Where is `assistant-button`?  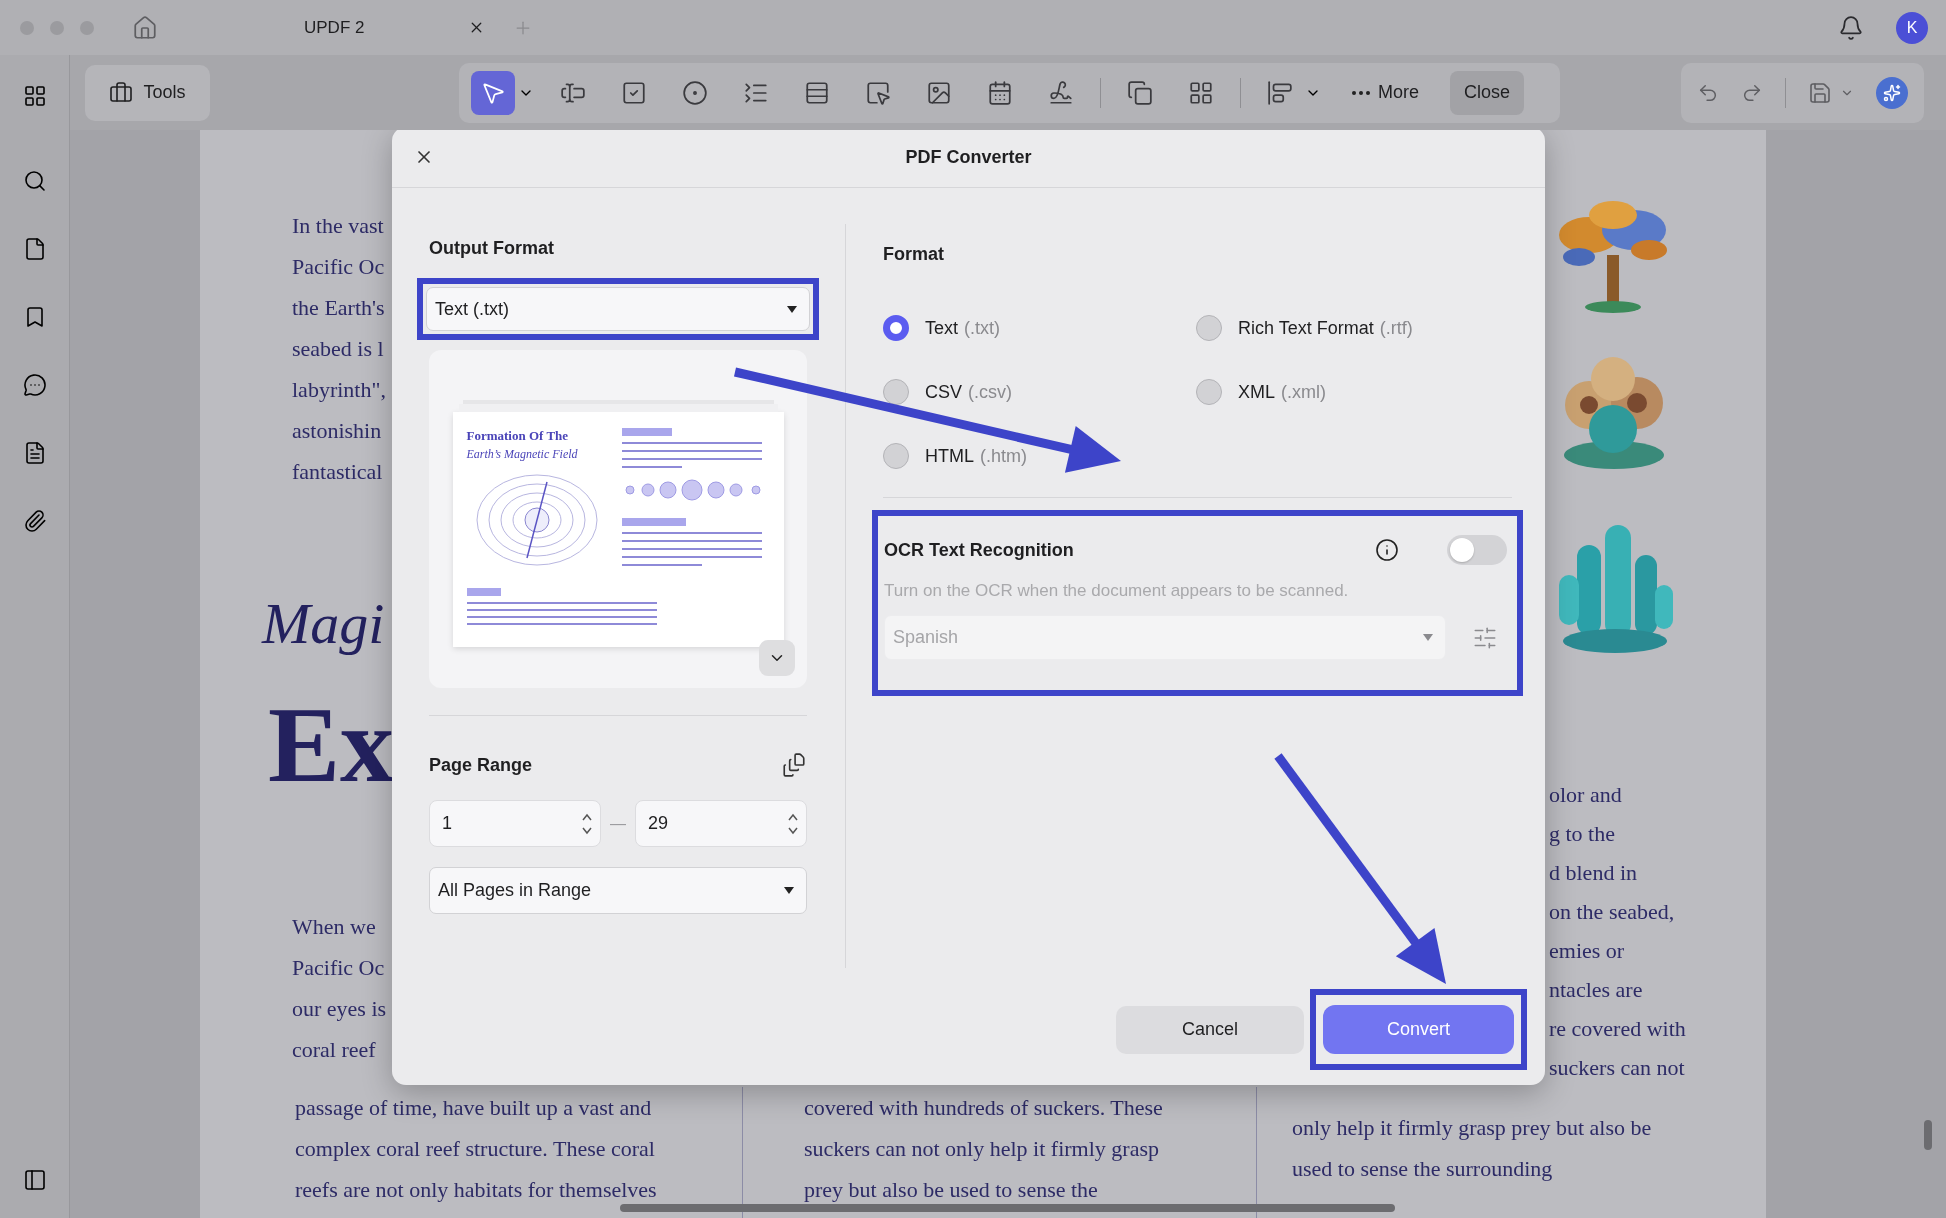
assistant-button is located at coordinates (1892, 92).